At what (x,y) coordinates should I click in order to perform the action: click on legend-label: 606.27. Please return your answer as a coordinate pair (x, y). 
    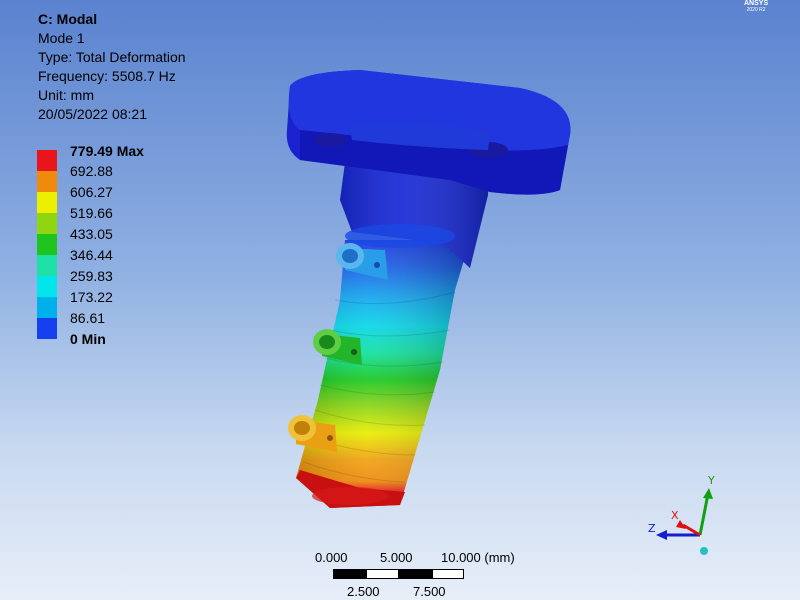
    Looking at the image, I should click on (91, 192).